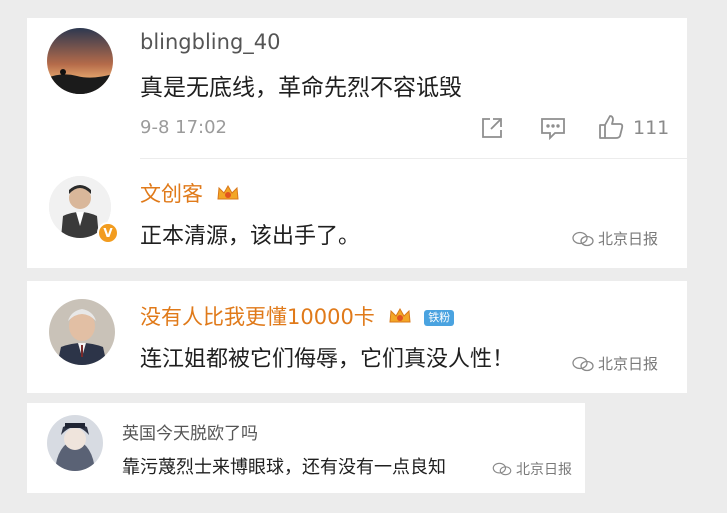 This screenshot has height=513, width=727. Describe the element at coordinates (553, 128) in the screenshot. I see `comment-icon` at that location.